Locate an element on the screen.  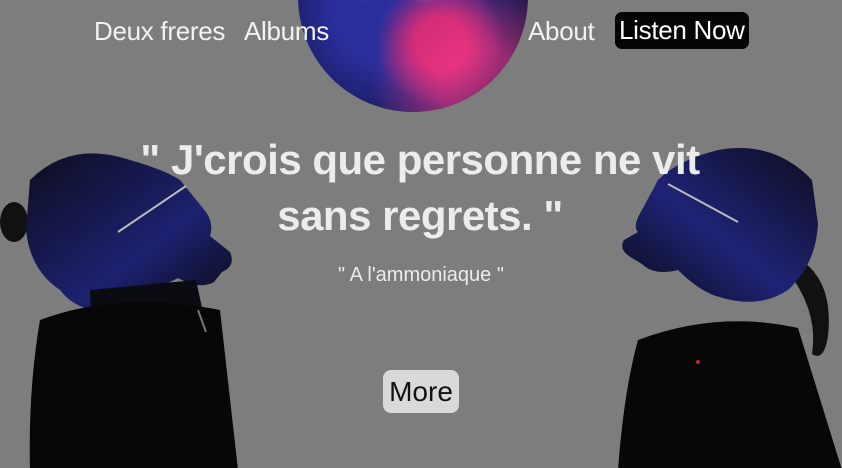
quote-line-1: " J'crois que personne ne vit is located at coordinates (420, 159).